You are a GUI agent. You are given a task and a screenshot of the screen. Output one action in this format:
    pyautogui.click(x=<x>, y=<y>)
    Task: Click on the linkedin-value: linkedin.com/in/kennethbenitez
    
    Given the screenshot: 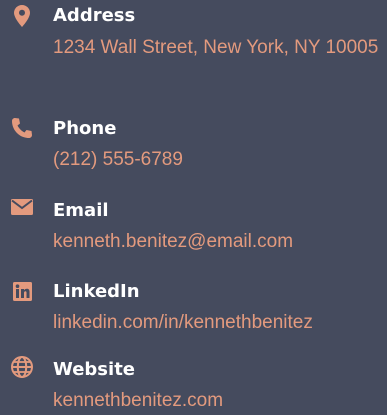 What is the action you would take?
    pyautogui.click(x=183, y=322)
    